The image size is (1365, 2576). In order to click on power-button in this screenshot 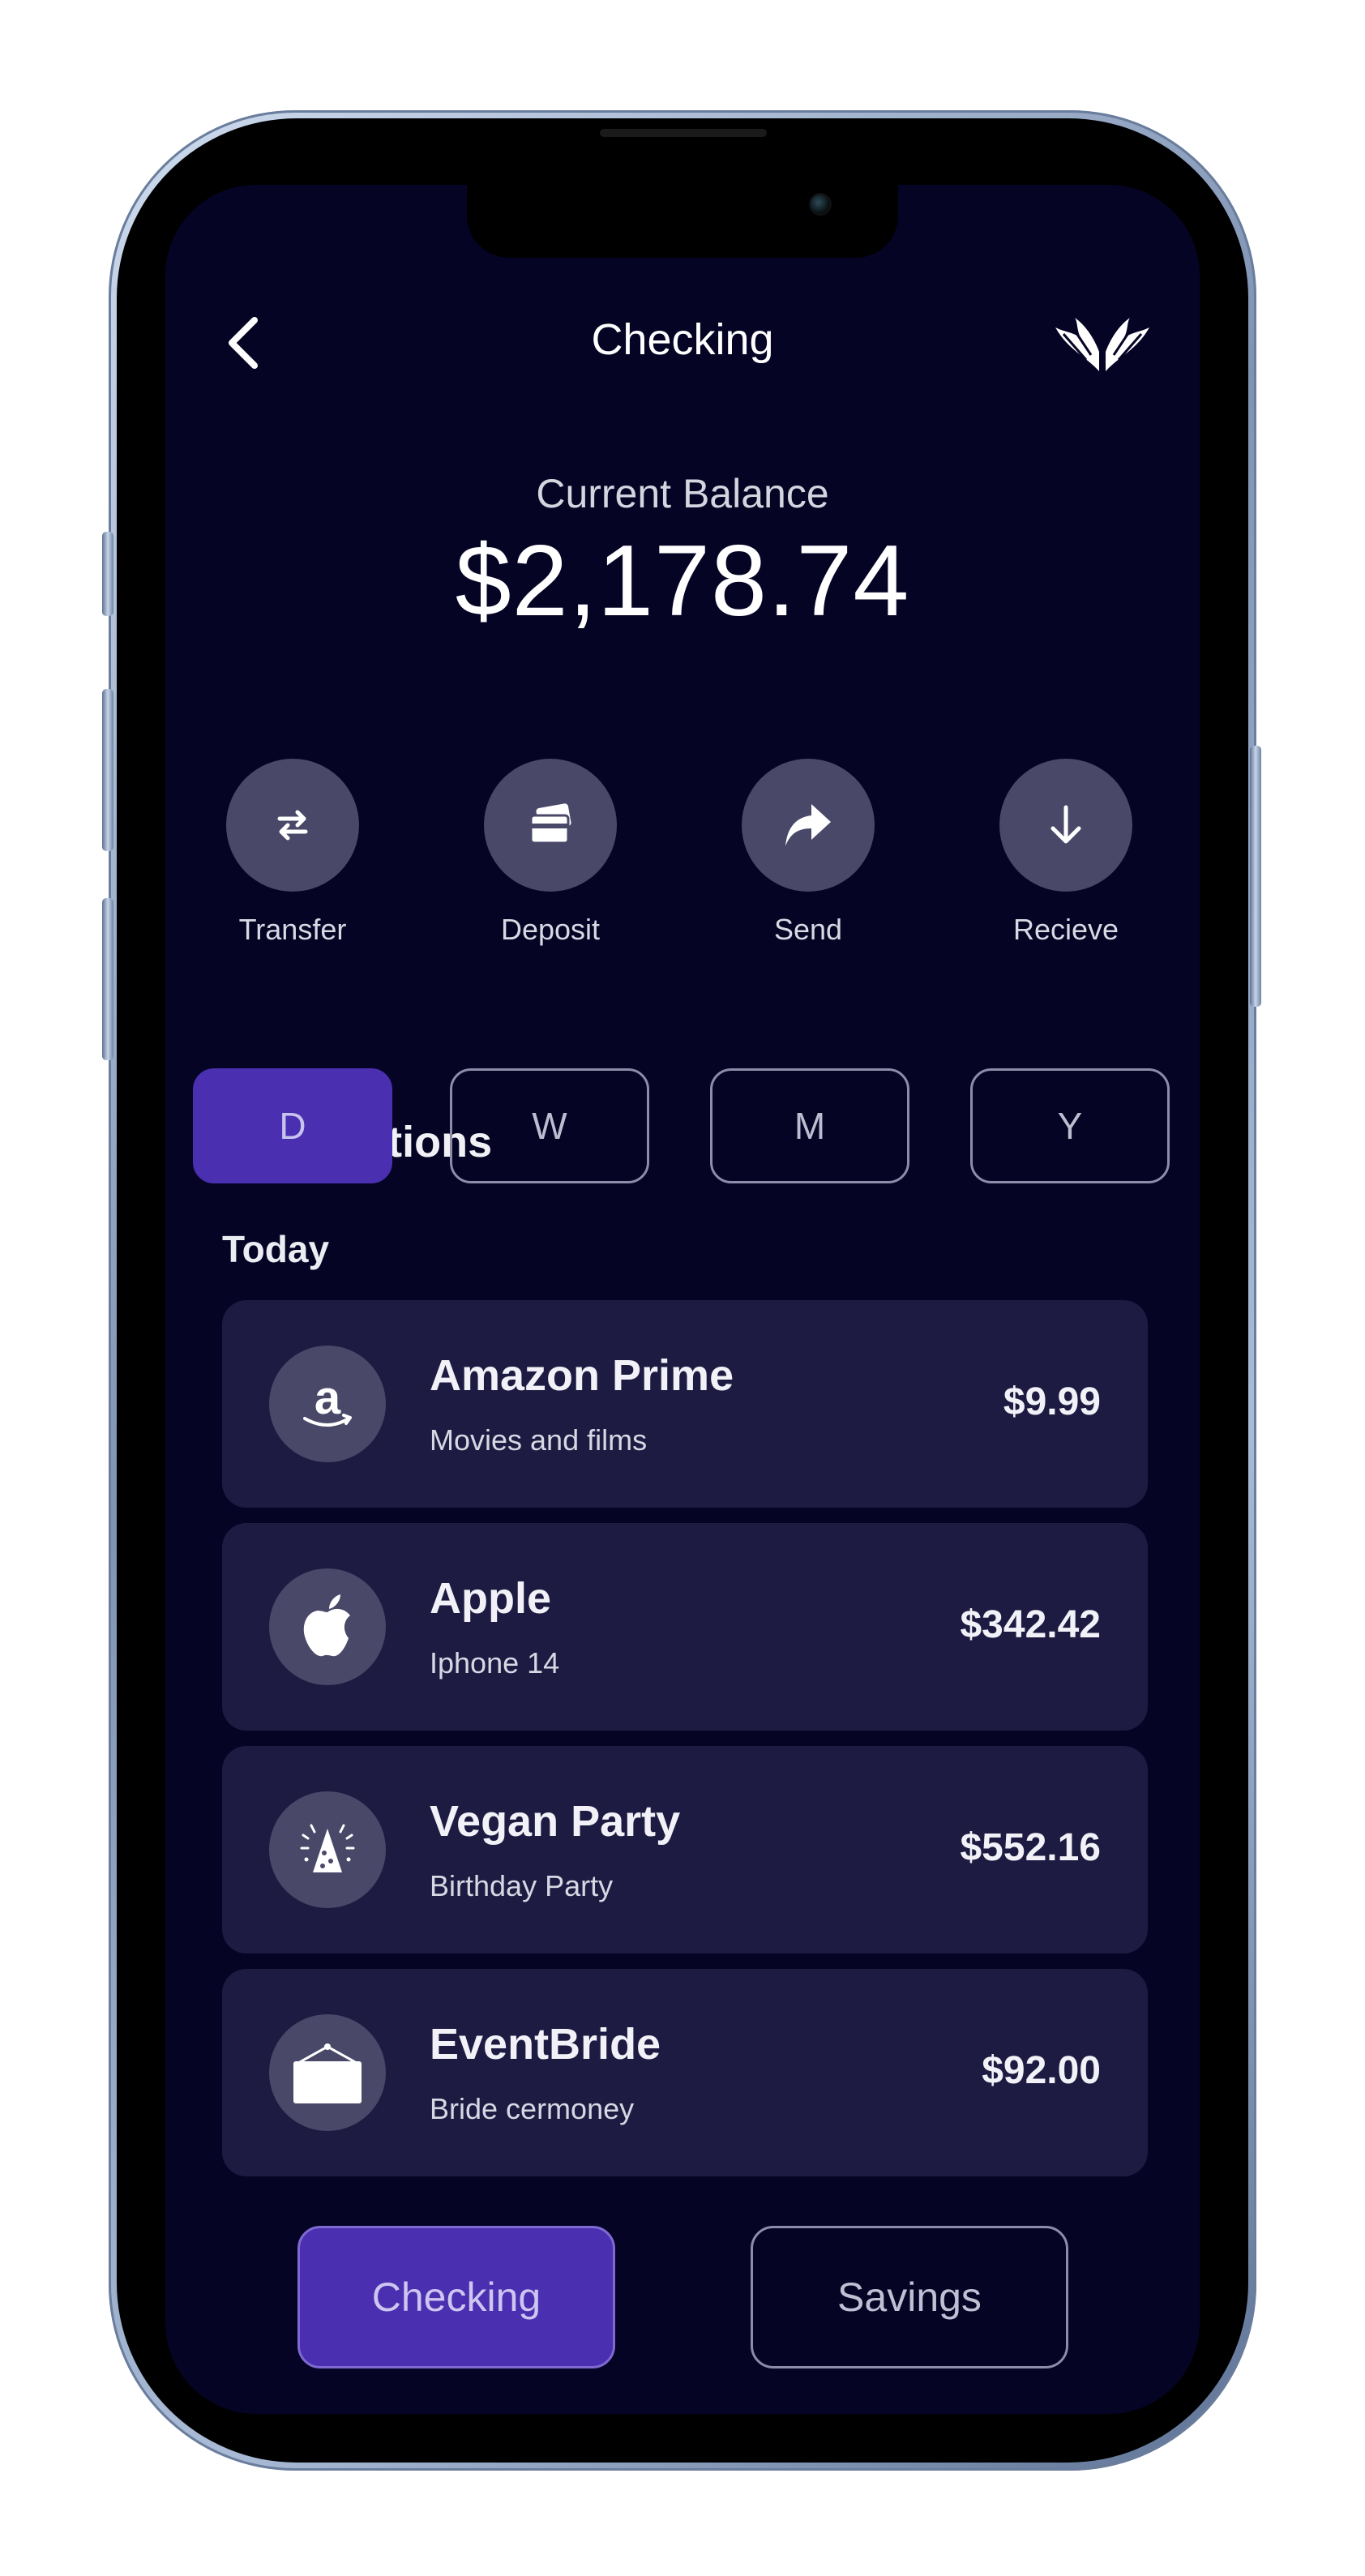, I will do `click(1255, 876)`.